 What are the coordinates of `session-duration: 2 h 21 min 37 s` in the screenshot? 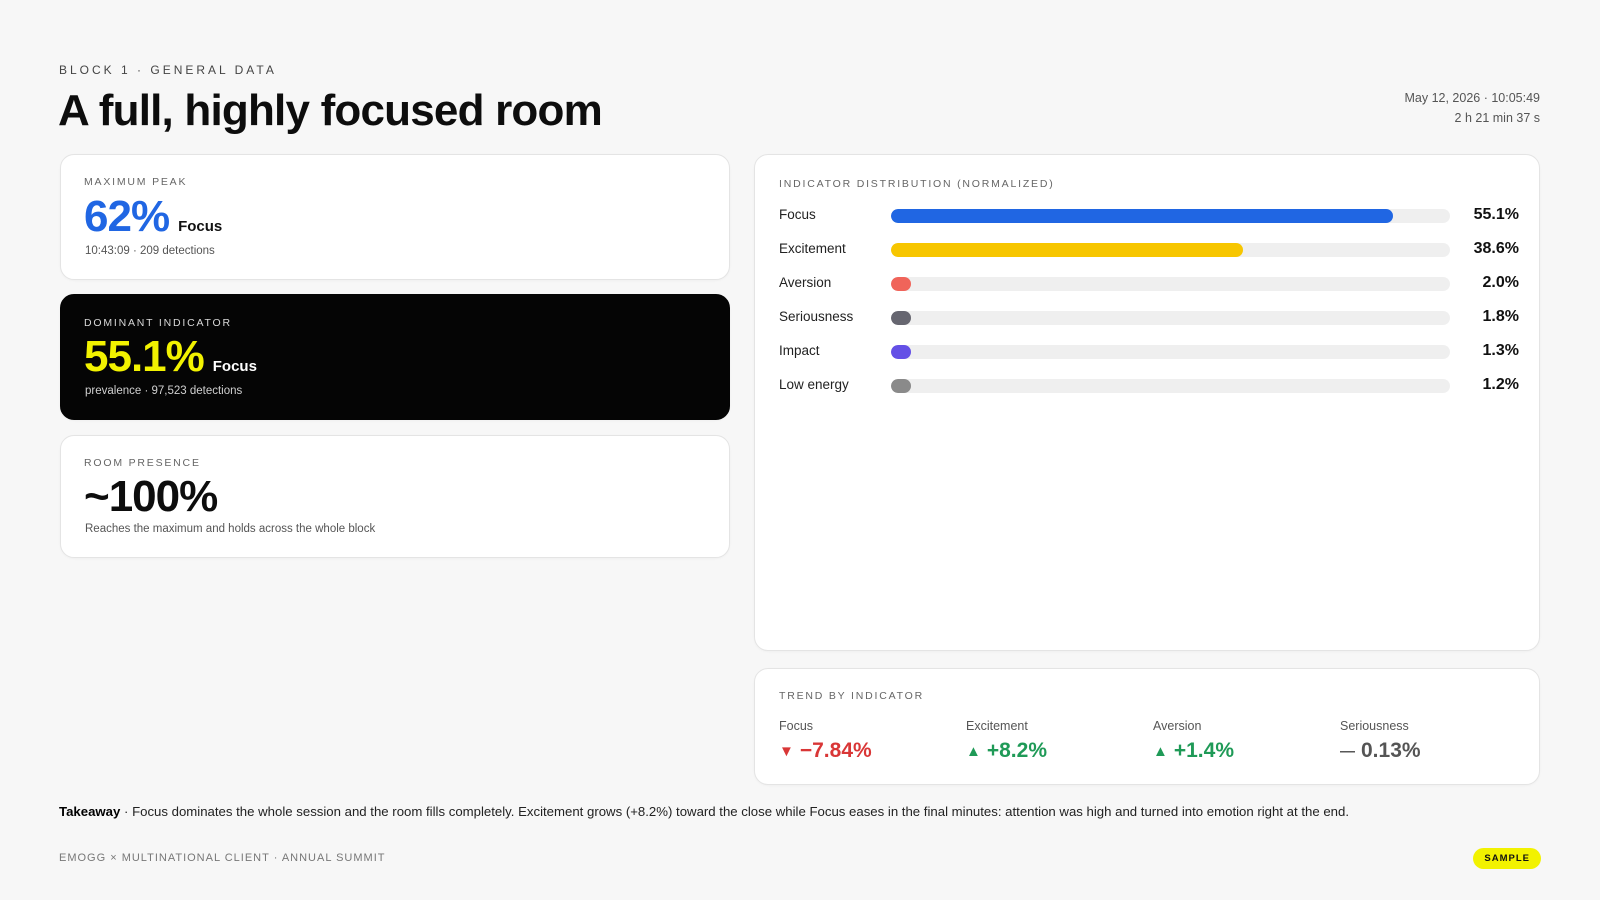 It's located at (1497, 117).